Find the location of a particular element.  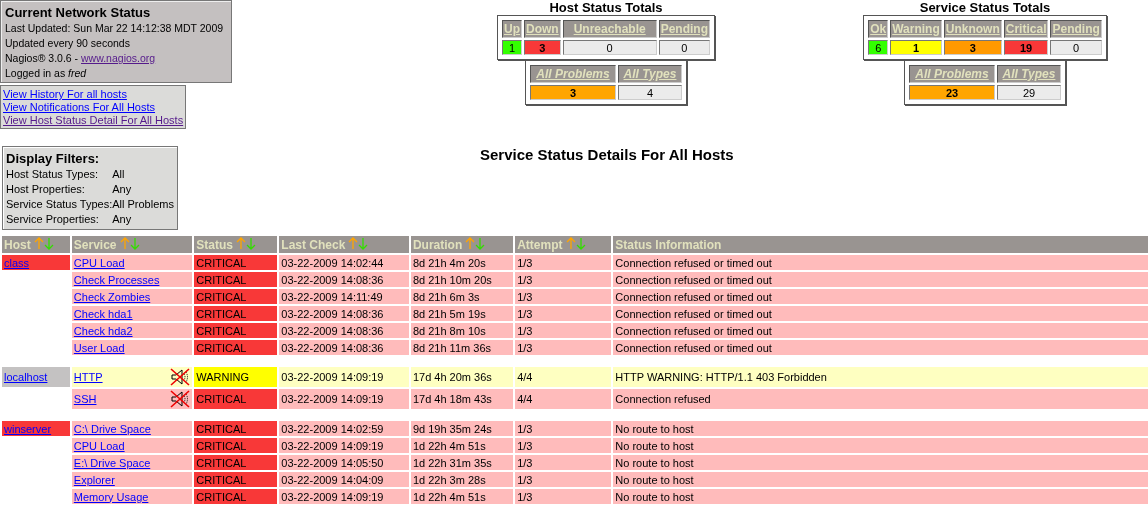

status-cell: WARNING is located at coordinates (236, 377).